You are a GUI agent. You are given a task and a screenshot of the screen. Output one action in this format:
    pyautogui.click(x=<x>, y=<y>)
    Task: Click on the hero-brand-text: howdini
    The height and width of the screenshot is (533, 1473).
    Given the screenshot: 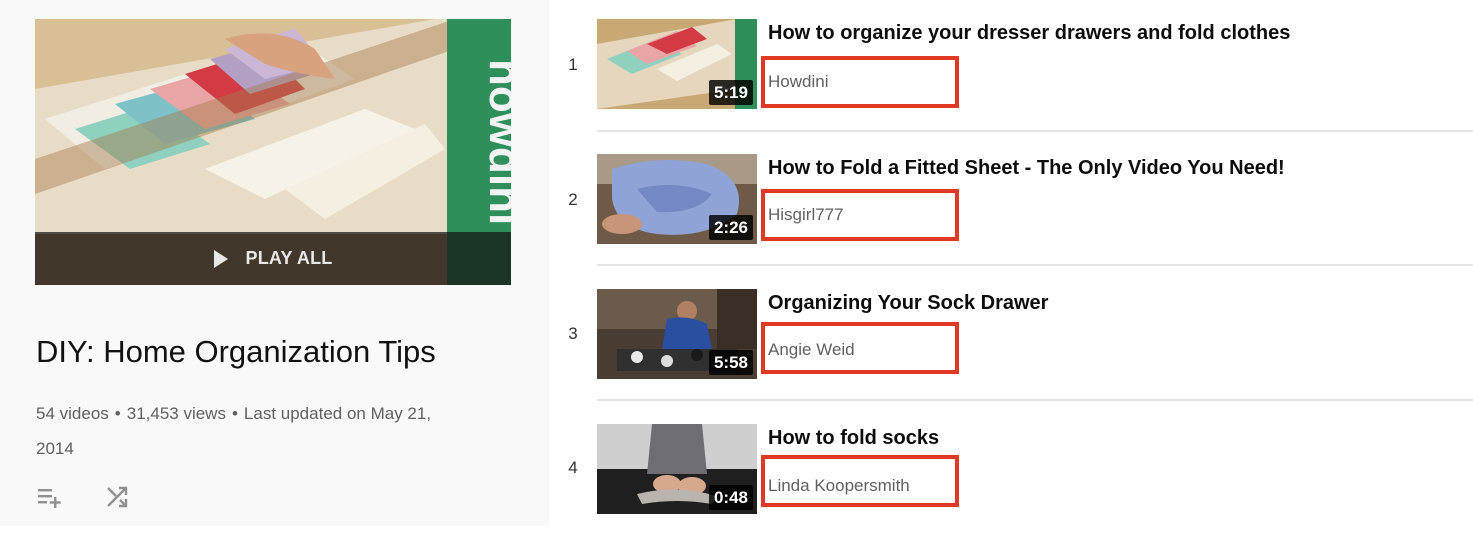 What is the action you would take?
    pyautogui.click(x=495, y=142)
    